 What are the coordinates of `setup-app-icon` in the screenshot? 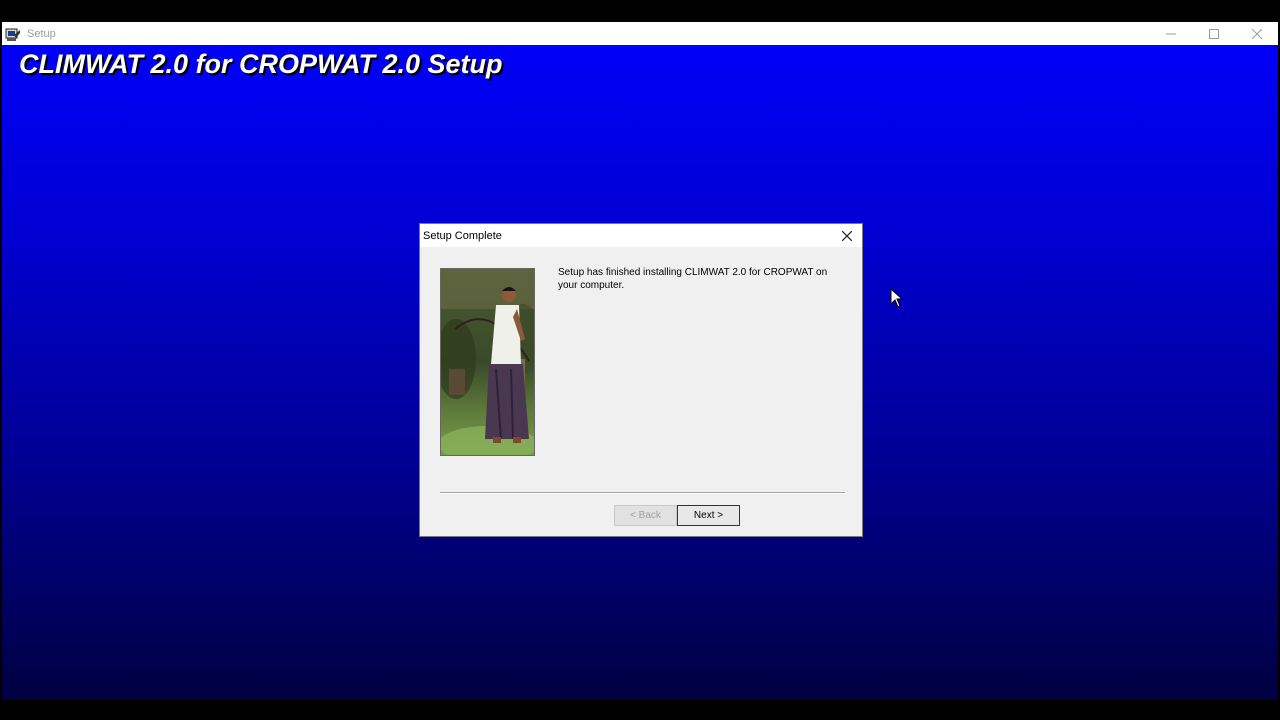 It's located at (13, 34).